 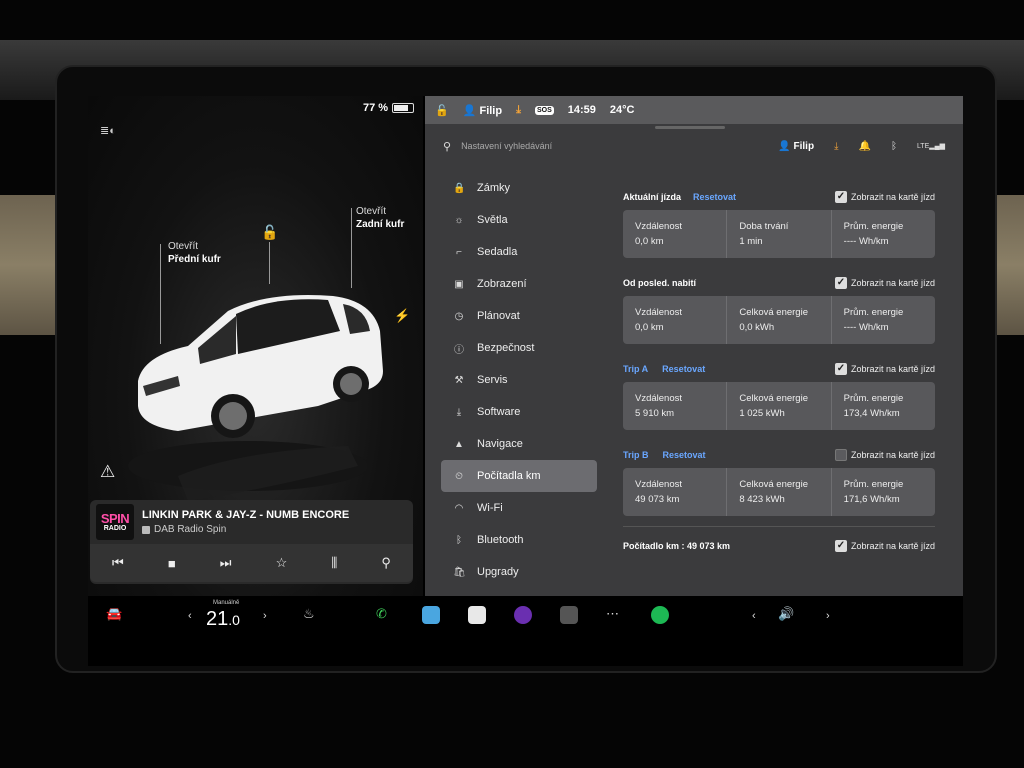 I want to click on volume-icon: 🔊, so click(x=786, y=614).